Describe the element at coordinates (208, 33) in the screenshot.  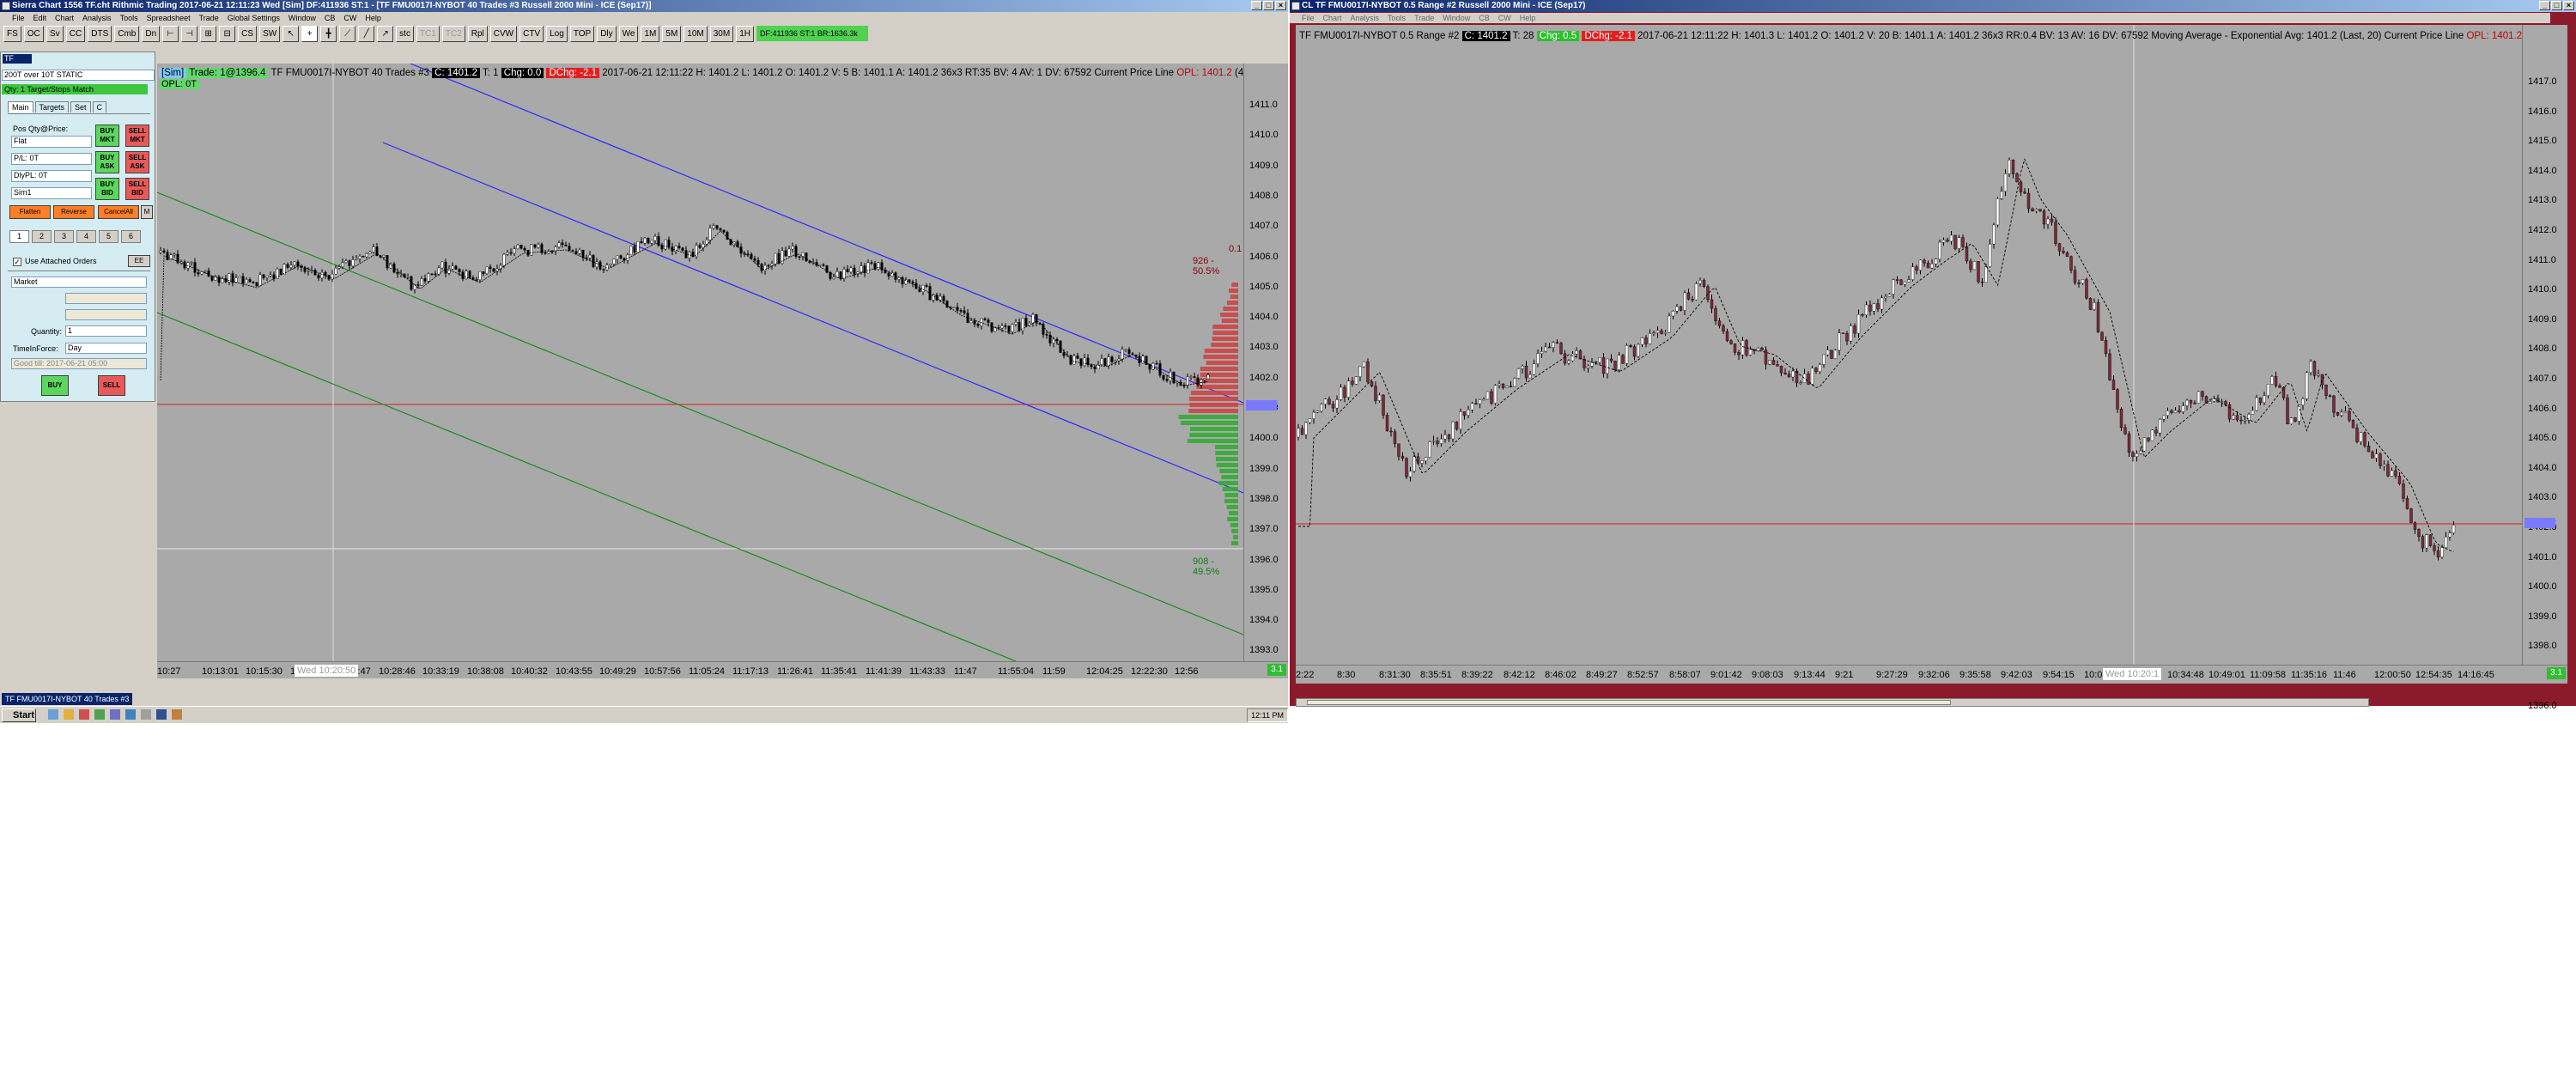
I see `chart-tool-icon: ⊞` at that location.